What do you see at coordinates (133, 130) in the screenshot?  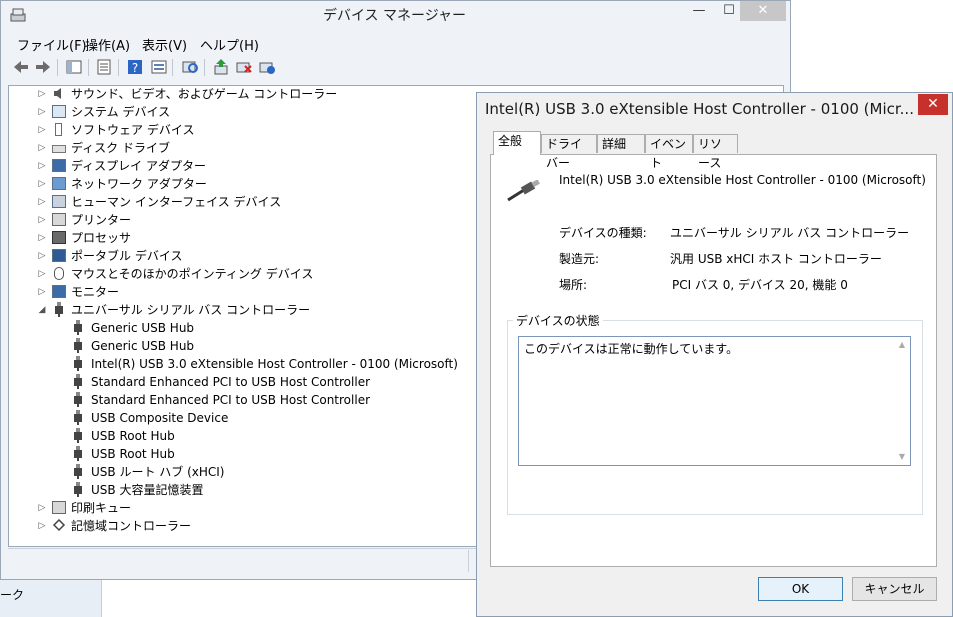 I see `tree-label: ソフトウェア デバイス` at bounding box center [133, 130].